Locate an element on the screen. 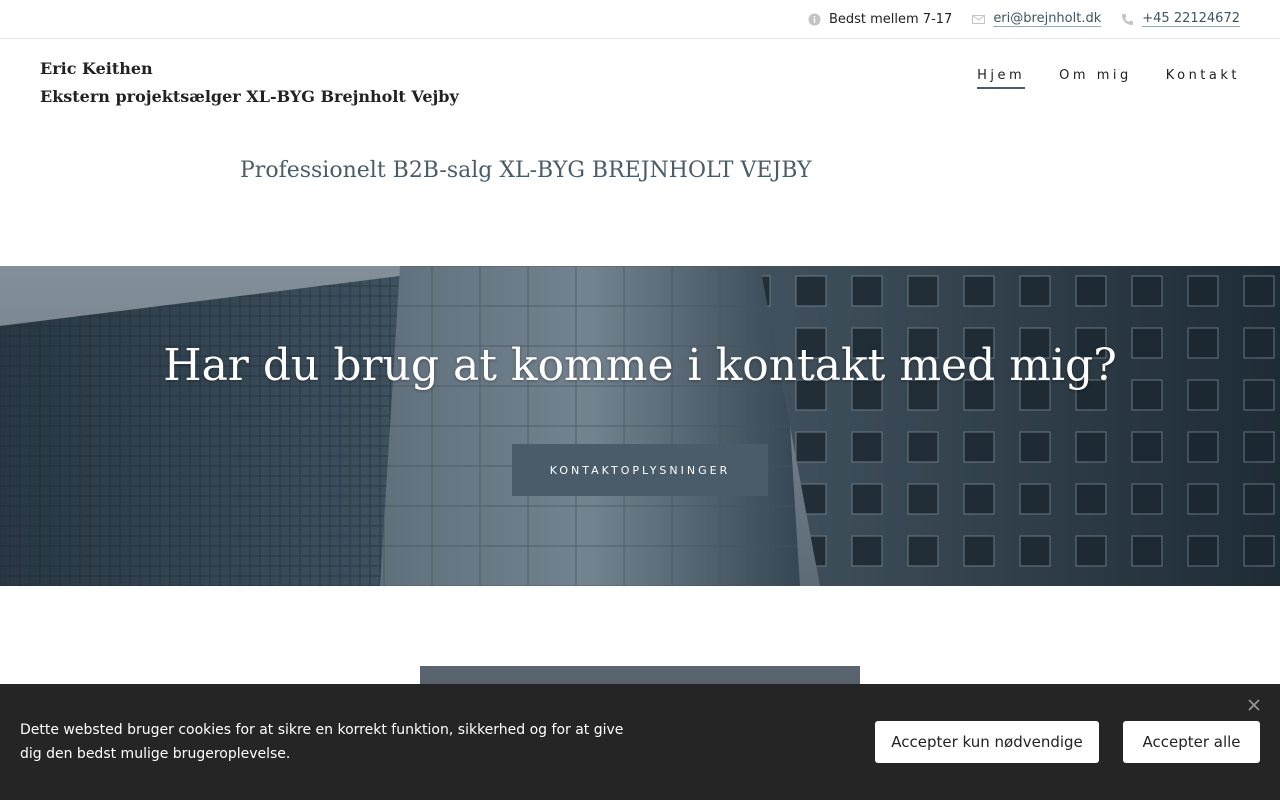 The height and width of the screenshot is (800, 1280). email-item: eri@brejnholt.dk is located at coordinates (1037, 19).